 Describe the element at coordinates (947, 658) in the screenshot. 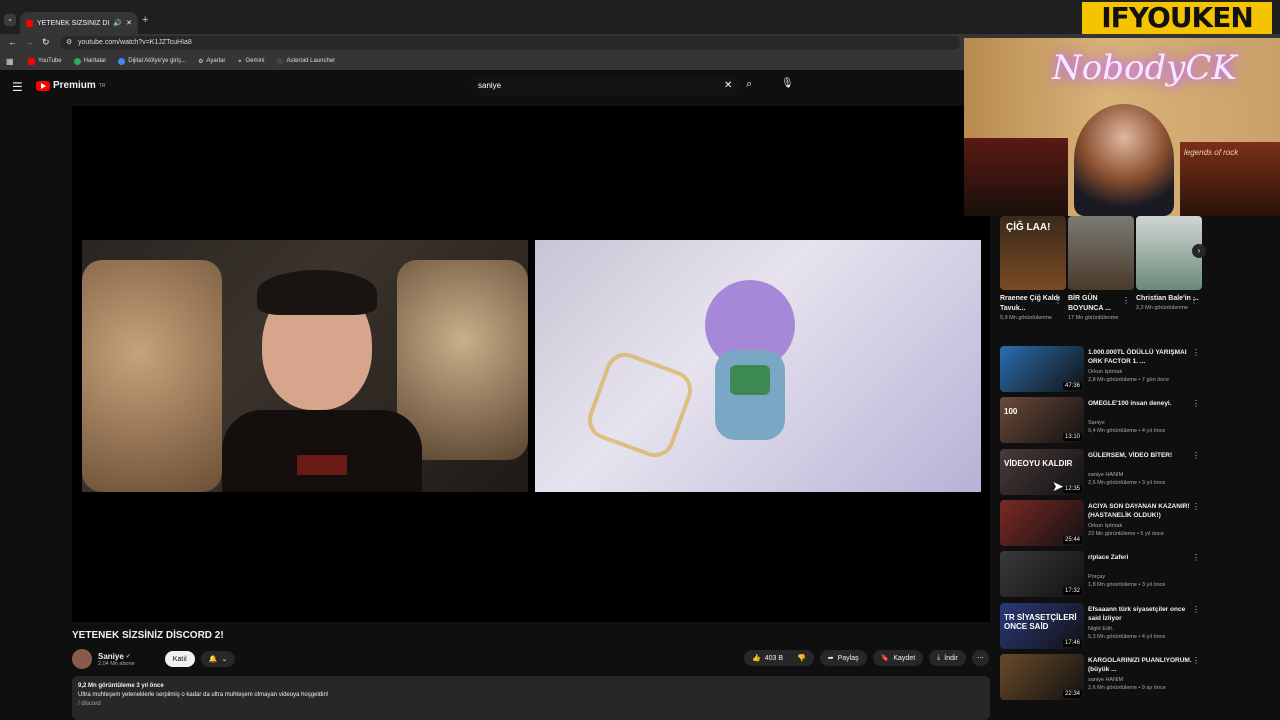

I see `download-button: ⤓ İndir` at that location.